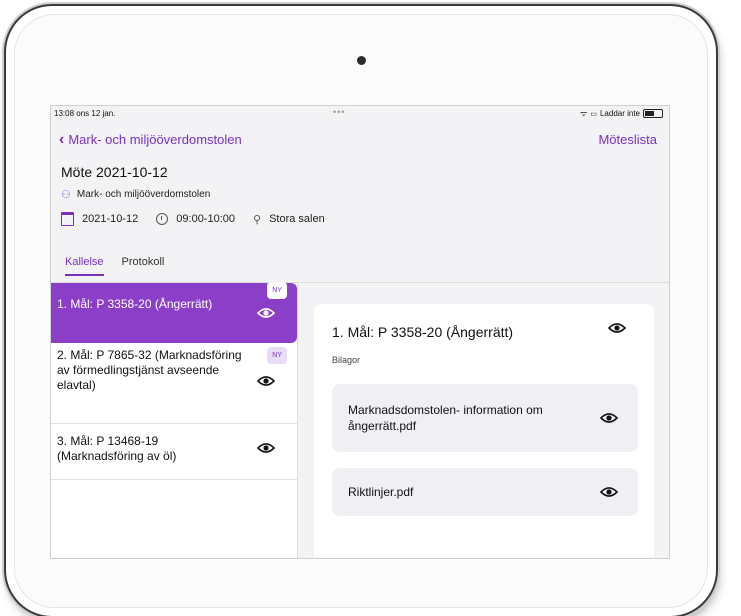 The height and width of the screenshot is (616, 741). Describe the element at coordinates (423, 332) in the screenshot. I see `detail-title: 1. Mål: P 3358-20 (Ångerrätt)` at that location.